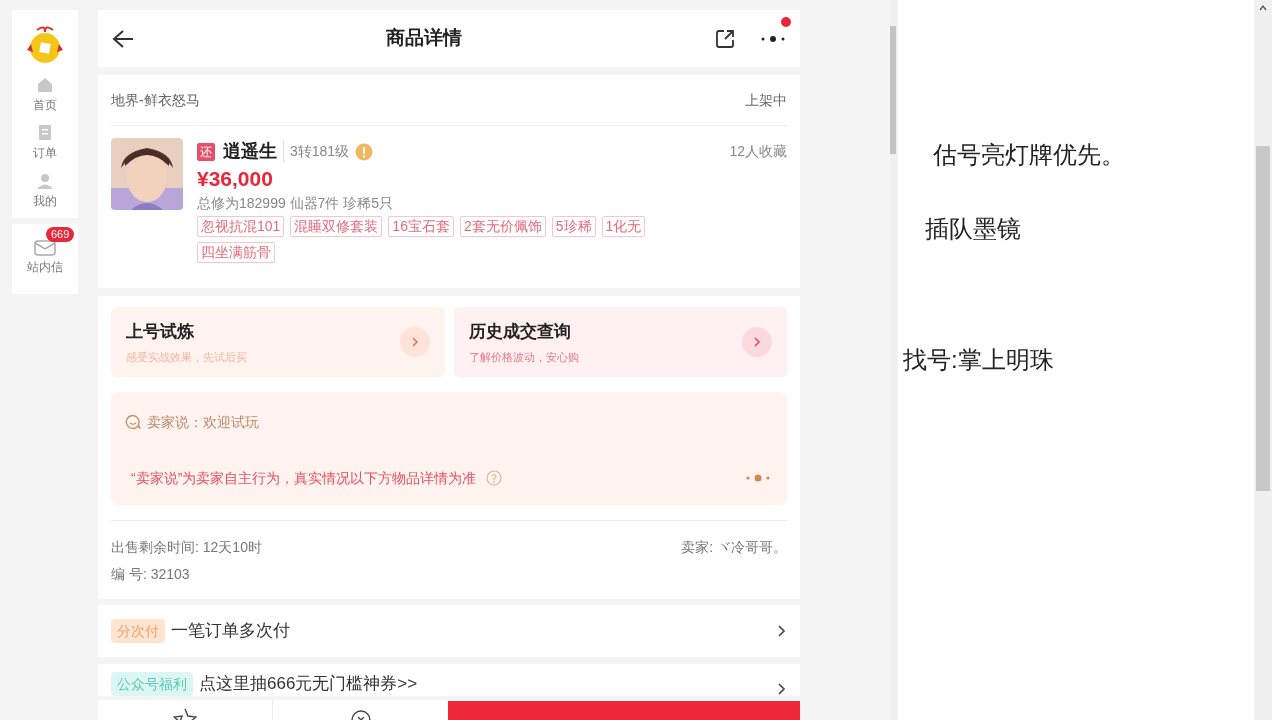 The image size is (1280, 720). I want to click on tag: 四坐满筋骨, so click(236, 252).